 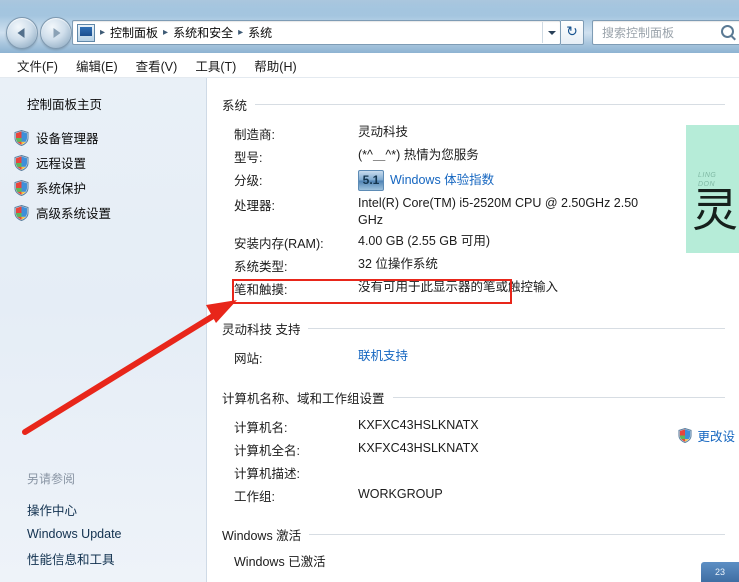 What do you see at coordinates (103, 95) in the screenshot?
I see `sidebar-item-control-panel-home: 控制面板主页` at bounding box center [103, 95].